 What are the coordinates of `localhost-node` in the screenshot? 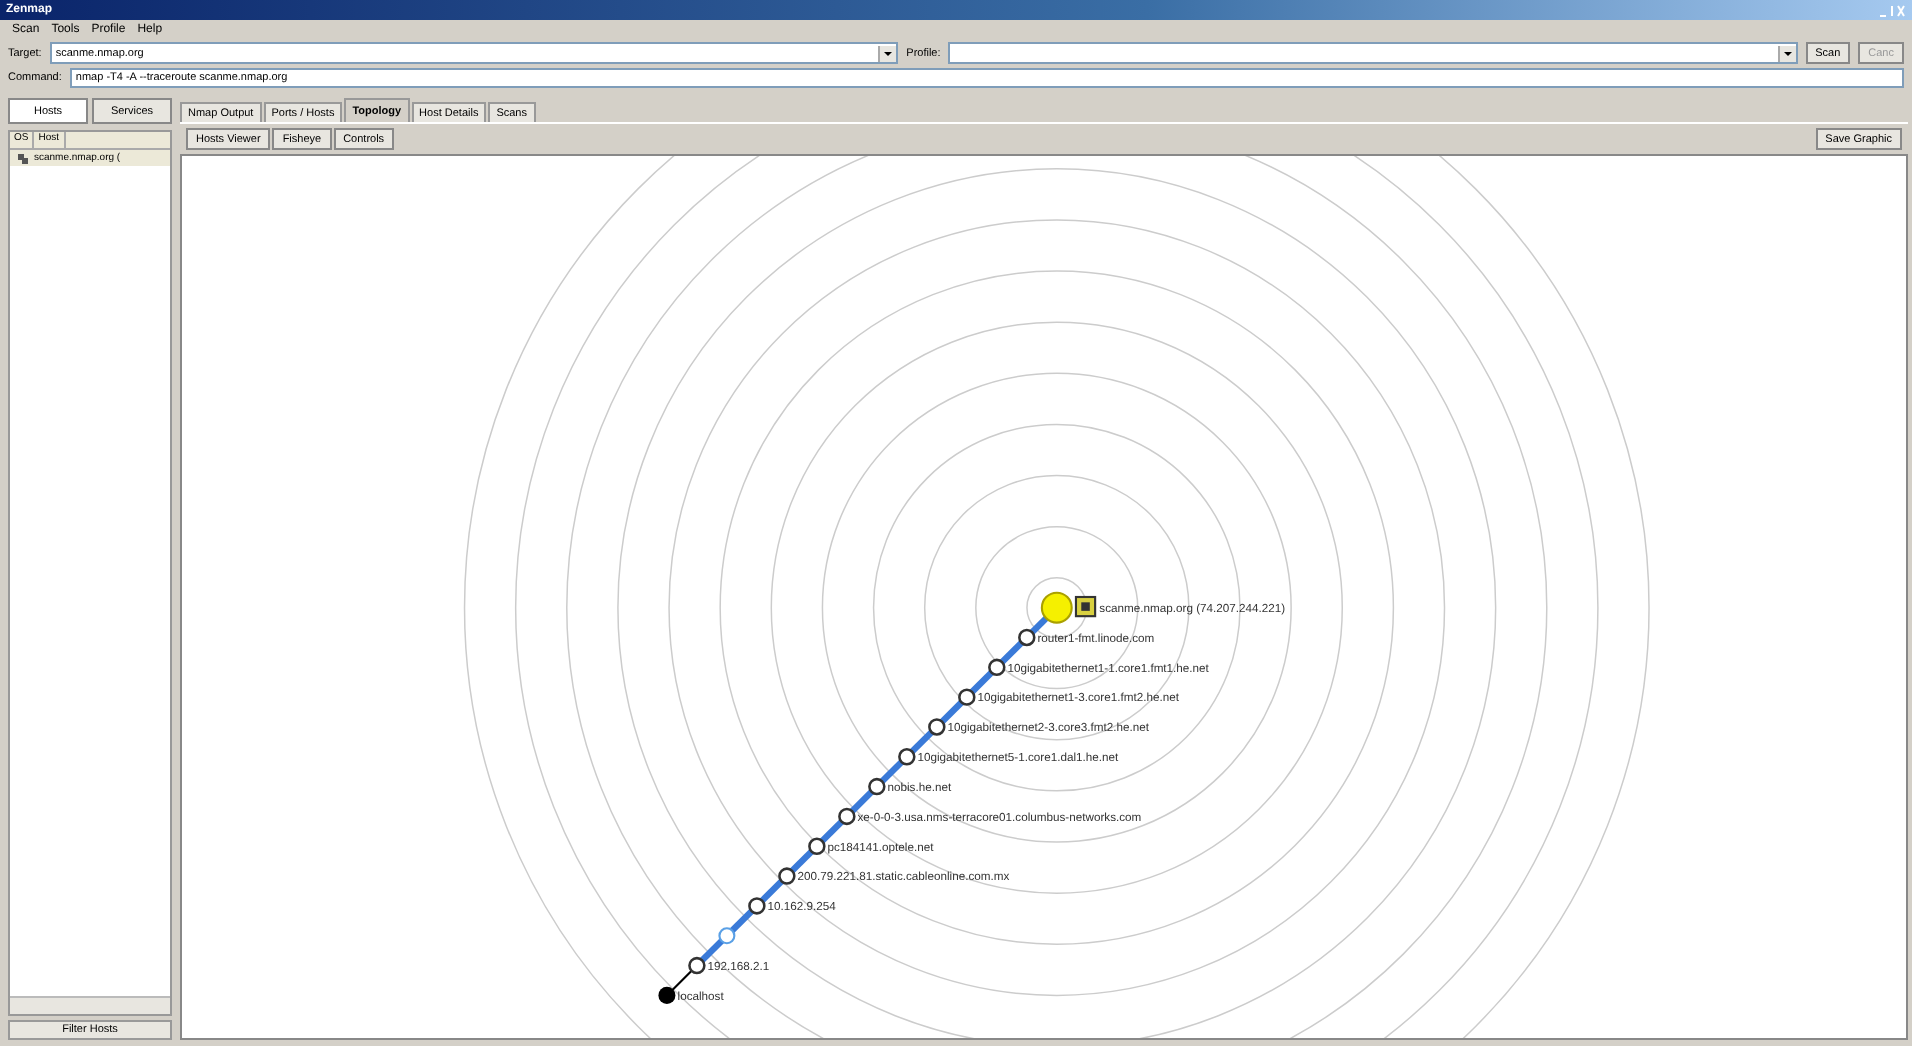 It's located at (667, 995).